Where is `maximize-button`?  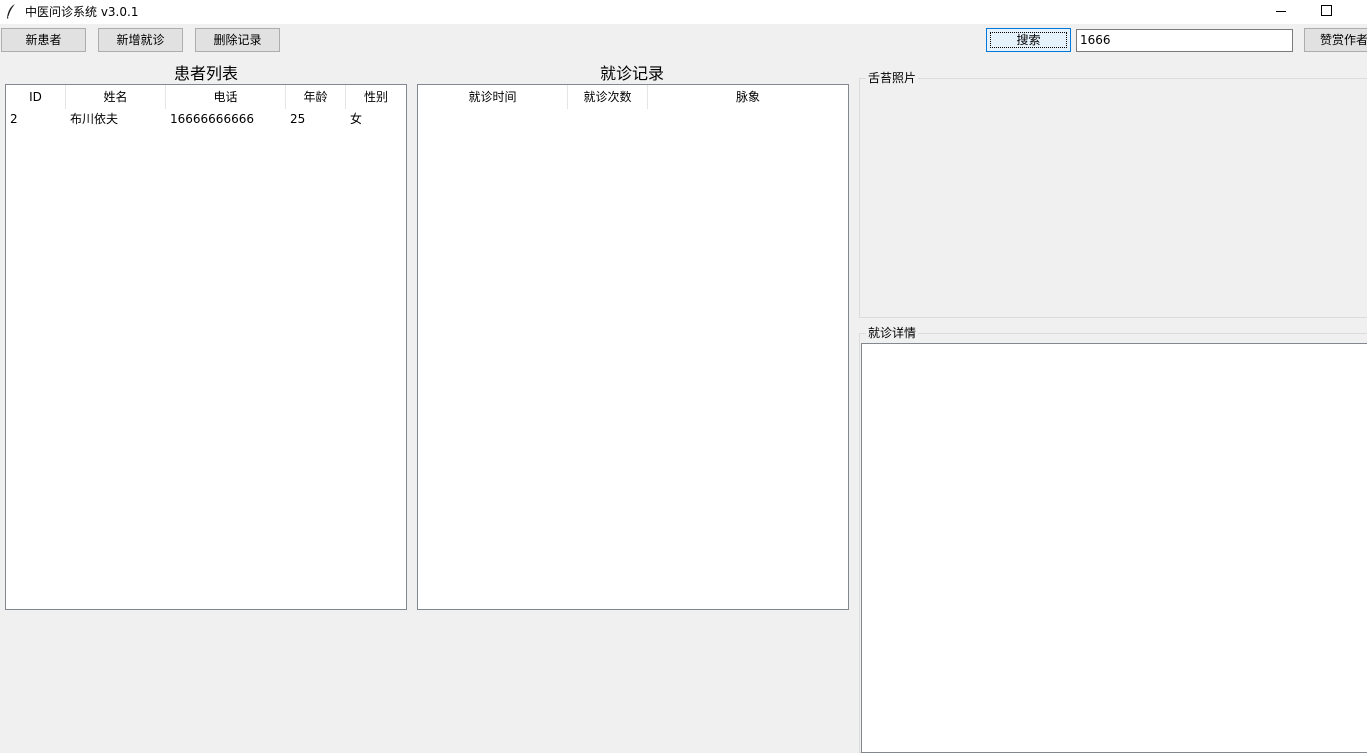
maximize-button is located at coordinates (1327, 12).